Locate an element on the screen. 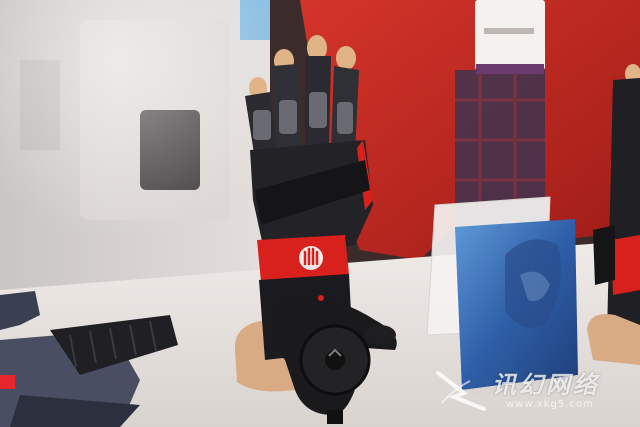 The image size is (640, 427). toy-gun is located at coordinates (89, 359).